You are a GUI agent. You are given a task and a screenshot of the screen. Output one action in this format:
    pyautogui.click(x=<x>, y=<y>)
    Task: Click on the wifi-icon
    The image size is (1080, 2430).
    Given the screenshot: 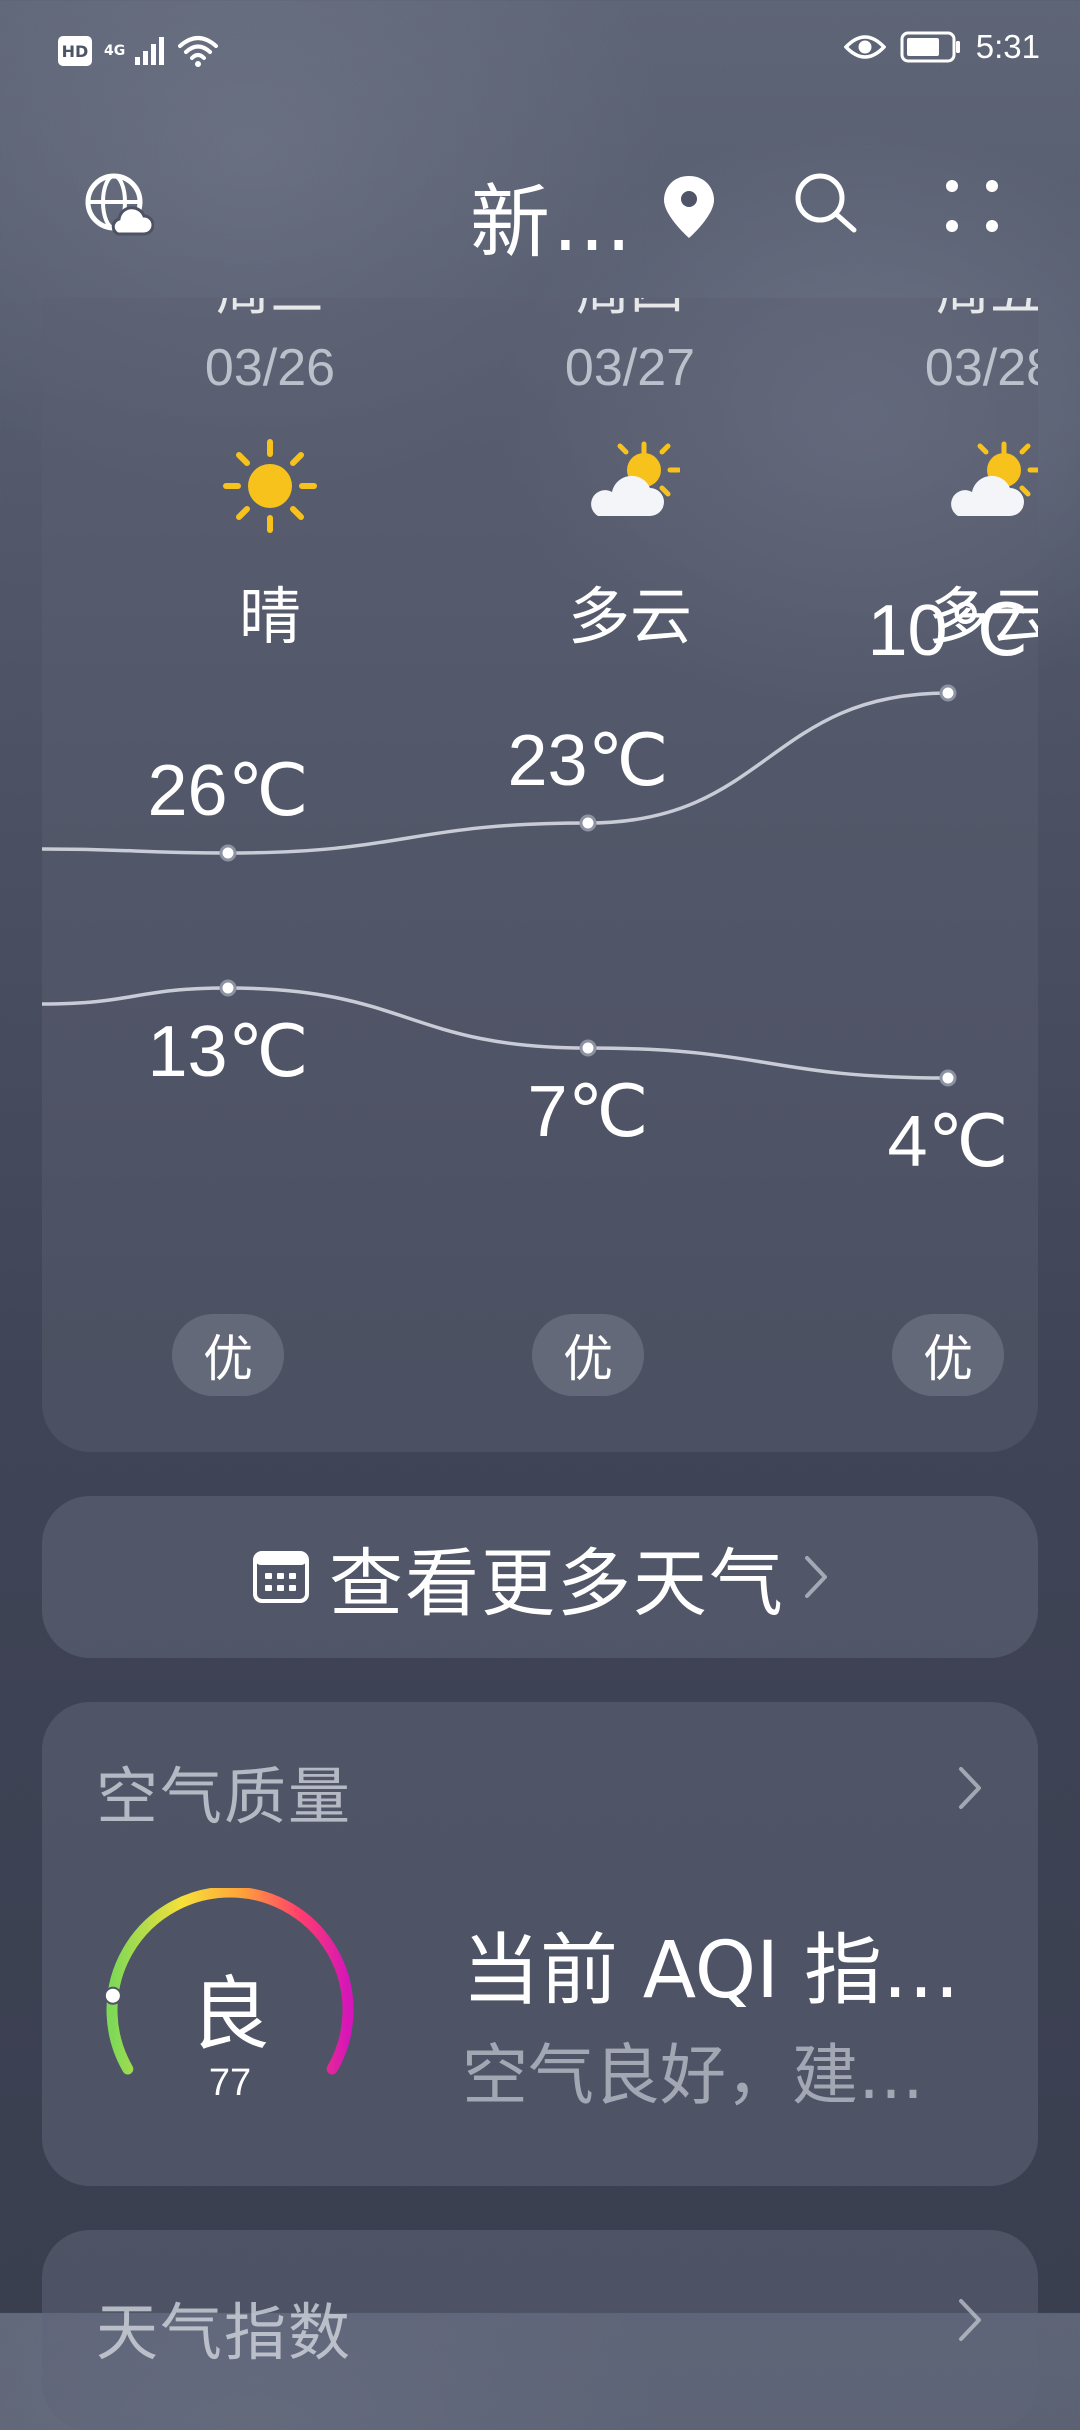 What is the action you would take?
    pyautogui.click(x=198, y=51)
    